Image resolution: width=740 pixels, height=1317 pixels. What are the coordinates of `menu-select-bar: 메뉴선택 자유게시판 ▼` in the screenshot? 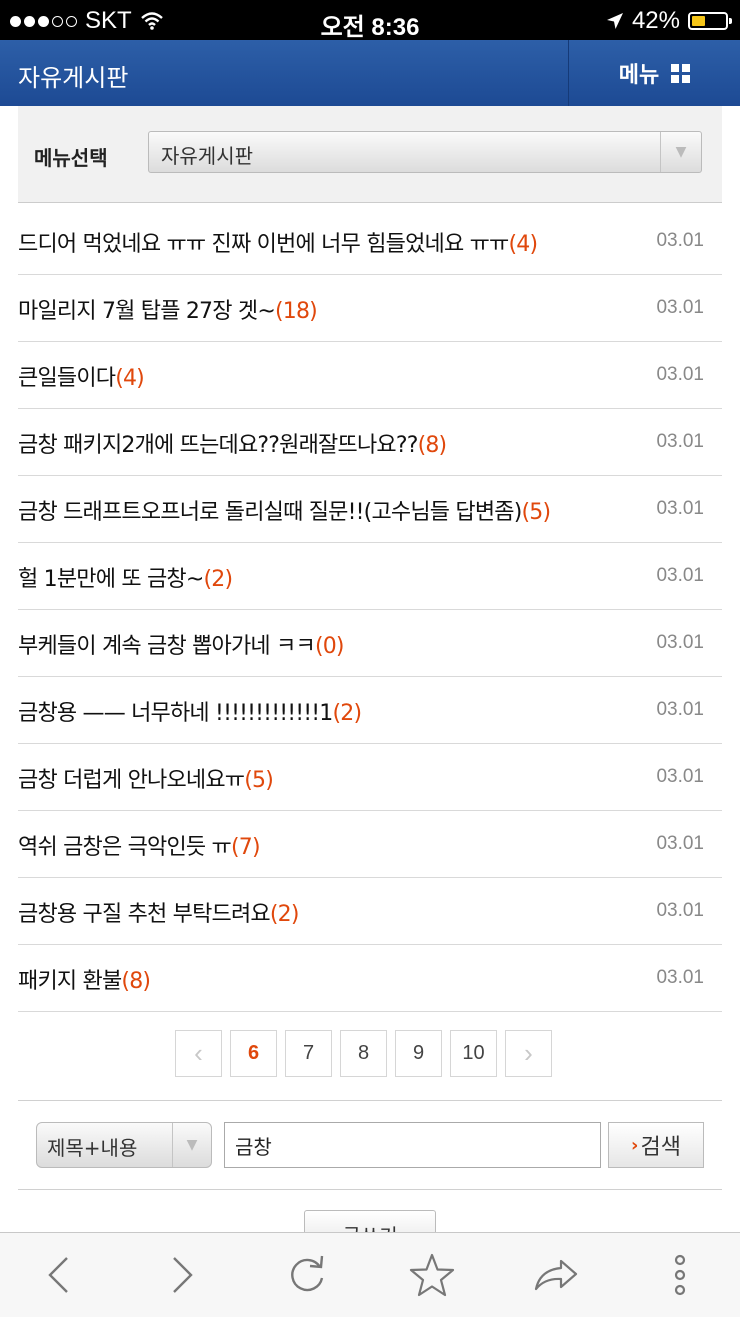 It's located at (370, 154).